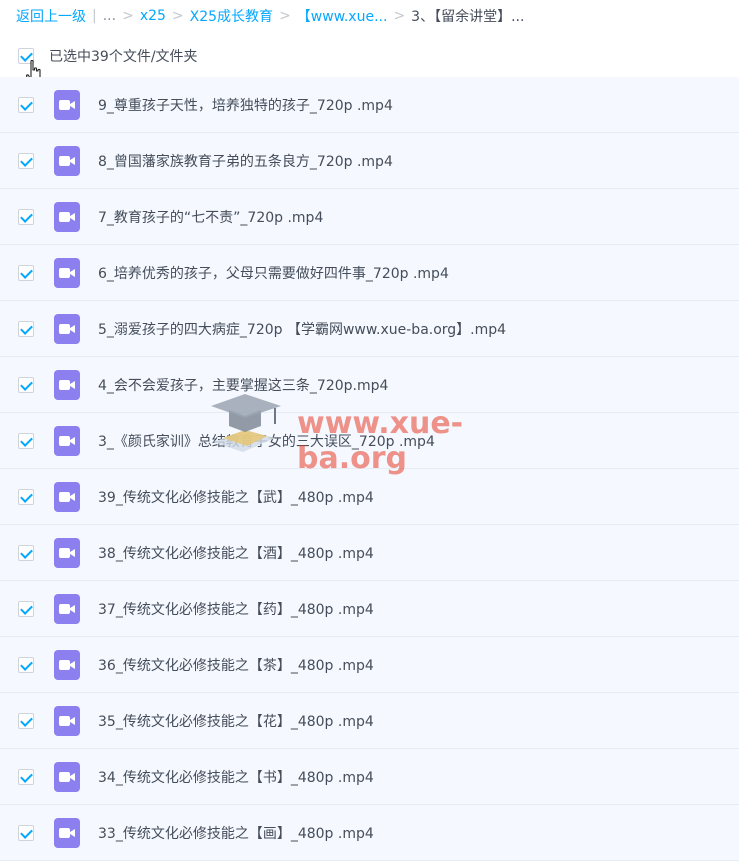 The height and width of the screenshot is (861, 739). I want to click on file-row: 36_传统文化必修技能之【茶】_480p .mp4, so click(369, 665).